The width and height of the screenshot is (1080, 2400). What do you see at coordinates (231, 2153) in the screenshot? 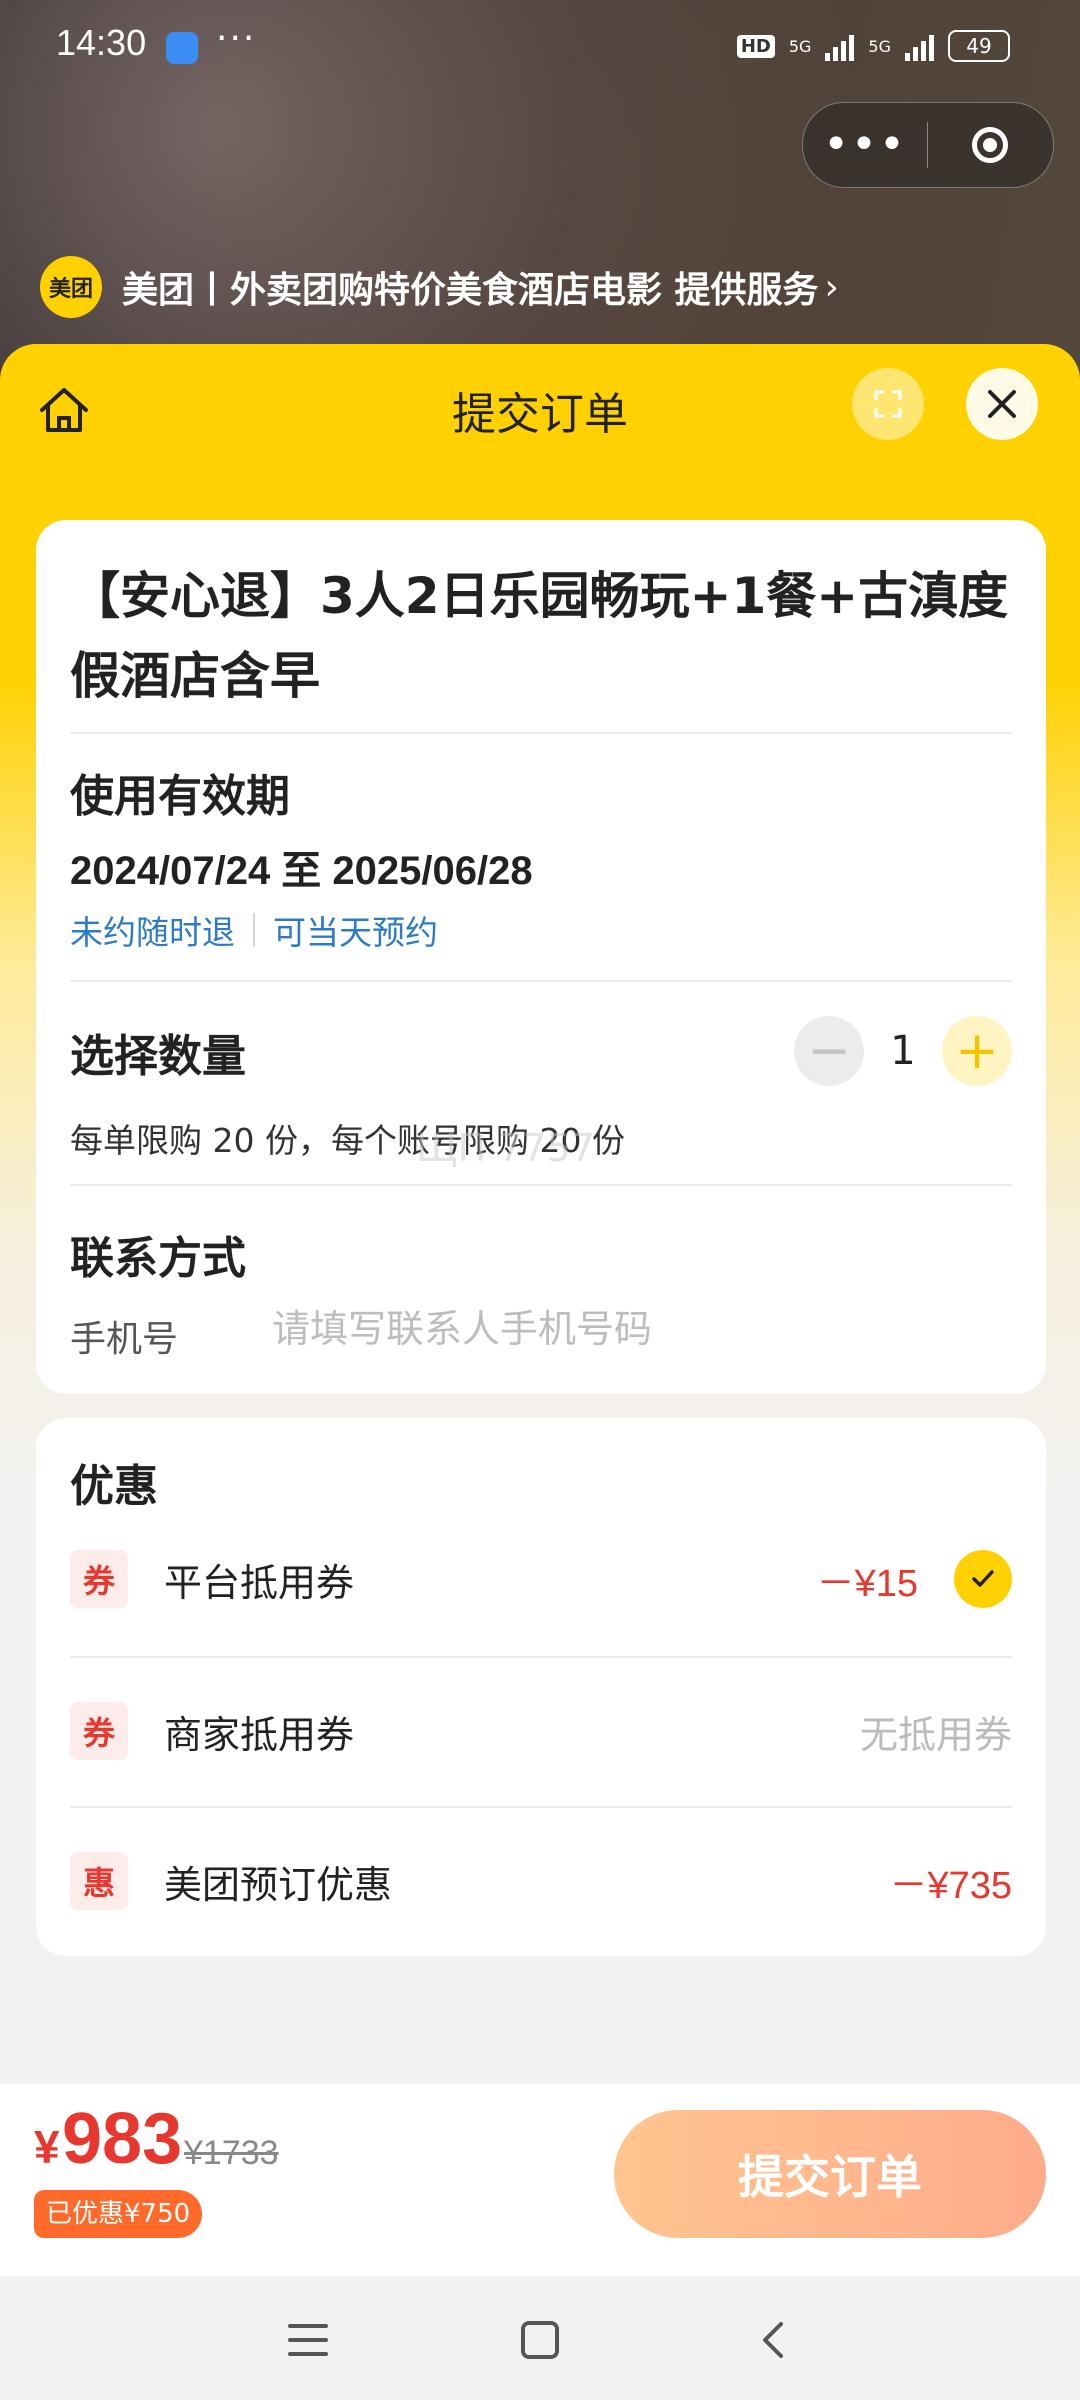
I see `original-price: ¥1733` at bounding box center [231, 2153].